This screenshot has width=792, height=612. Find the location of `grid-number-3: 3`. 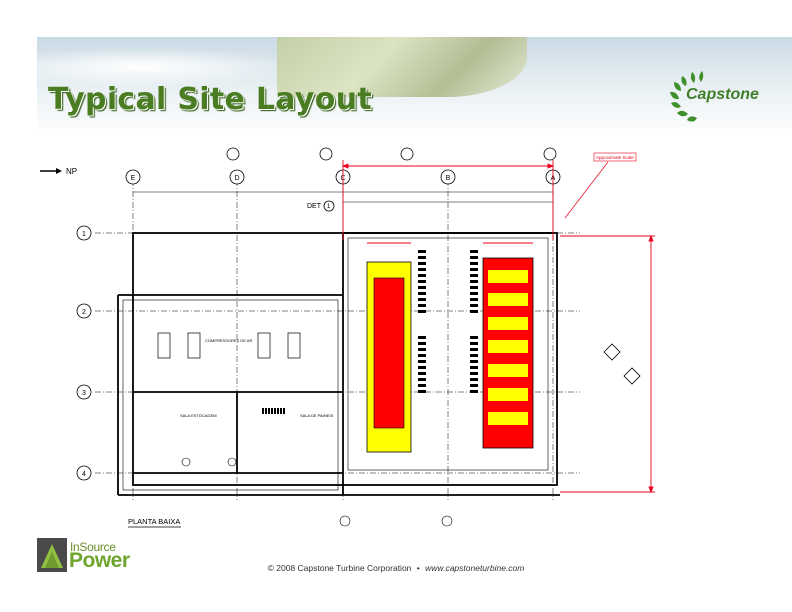

grid-number-3: 3 is located at coordinates (84, 393).